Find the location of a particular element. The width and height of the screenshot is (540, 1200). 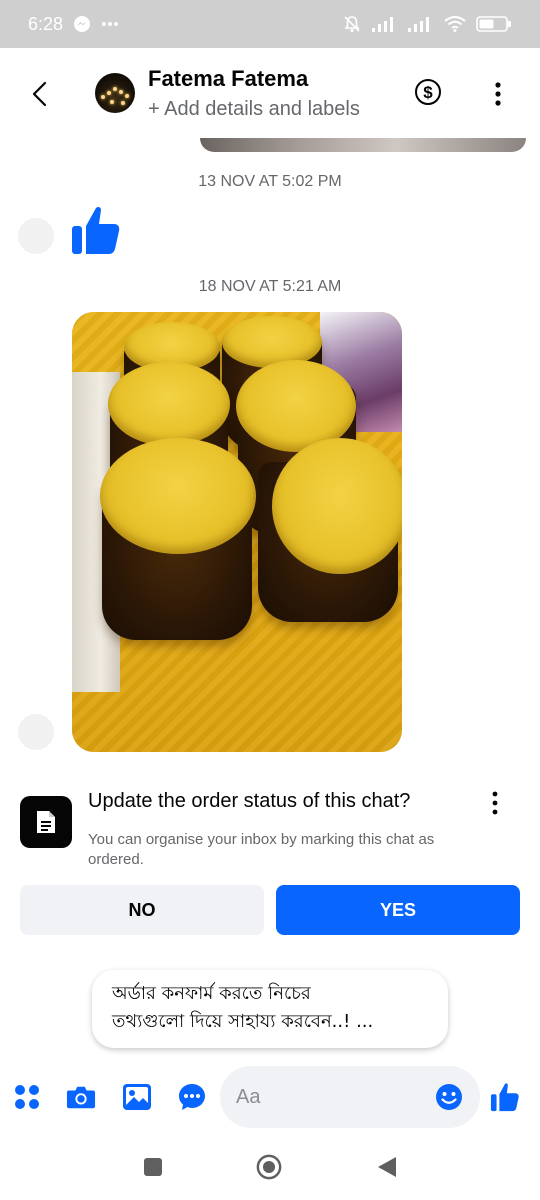

status-time: 6:28 is located at coordinates (46, 23).